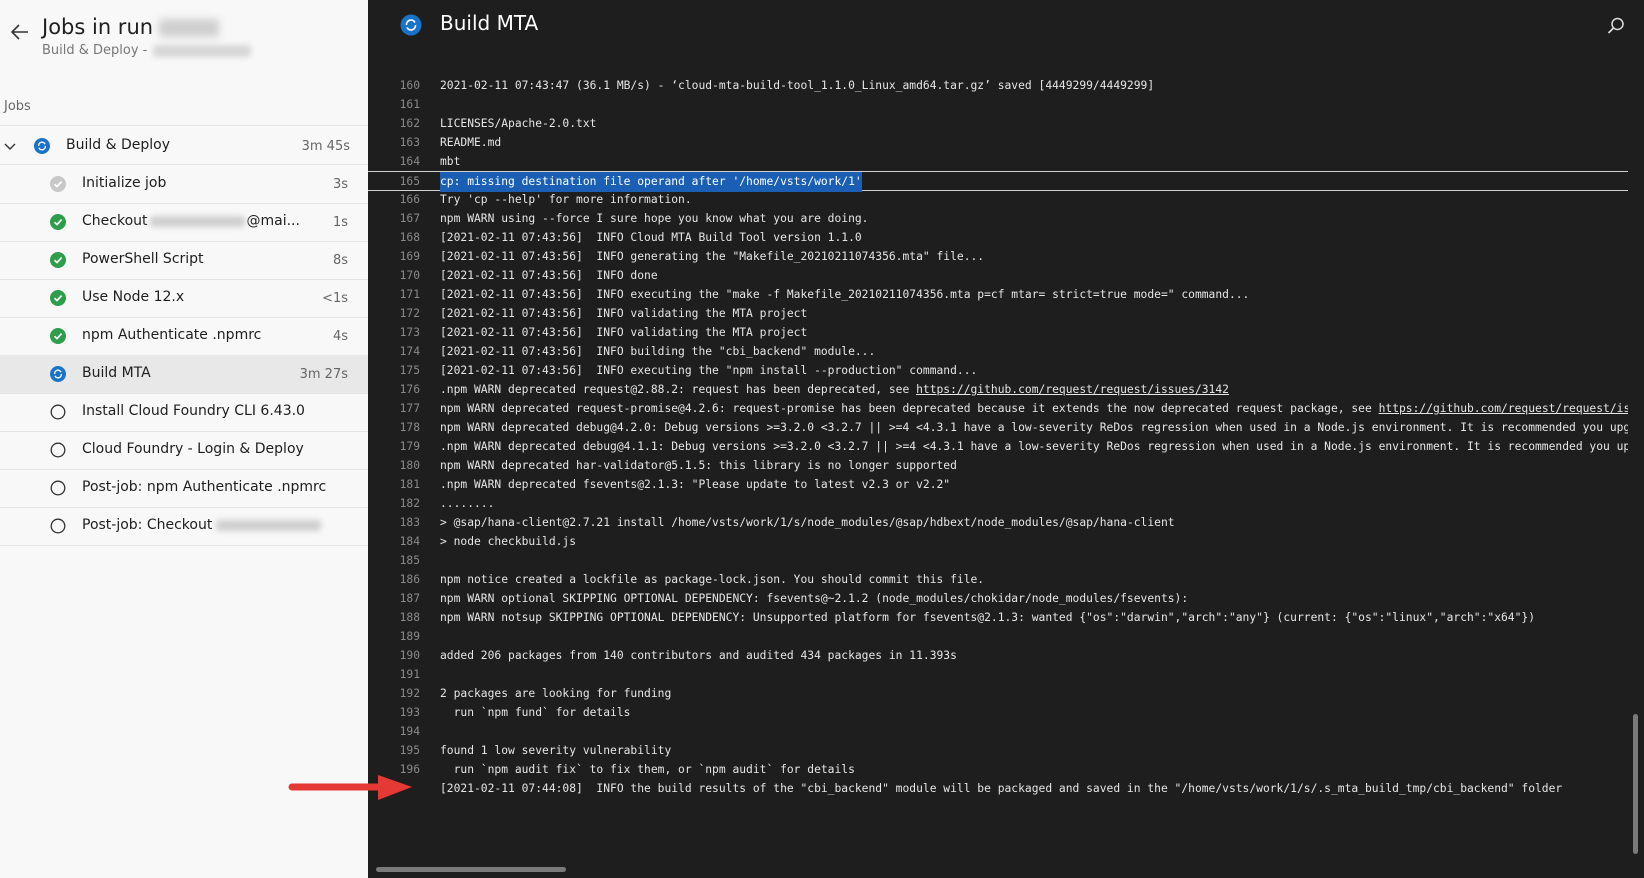 Image resolution: width=1644 pixels, height=878 pixels. I want to click on line-number: 177, so click(409, 408).